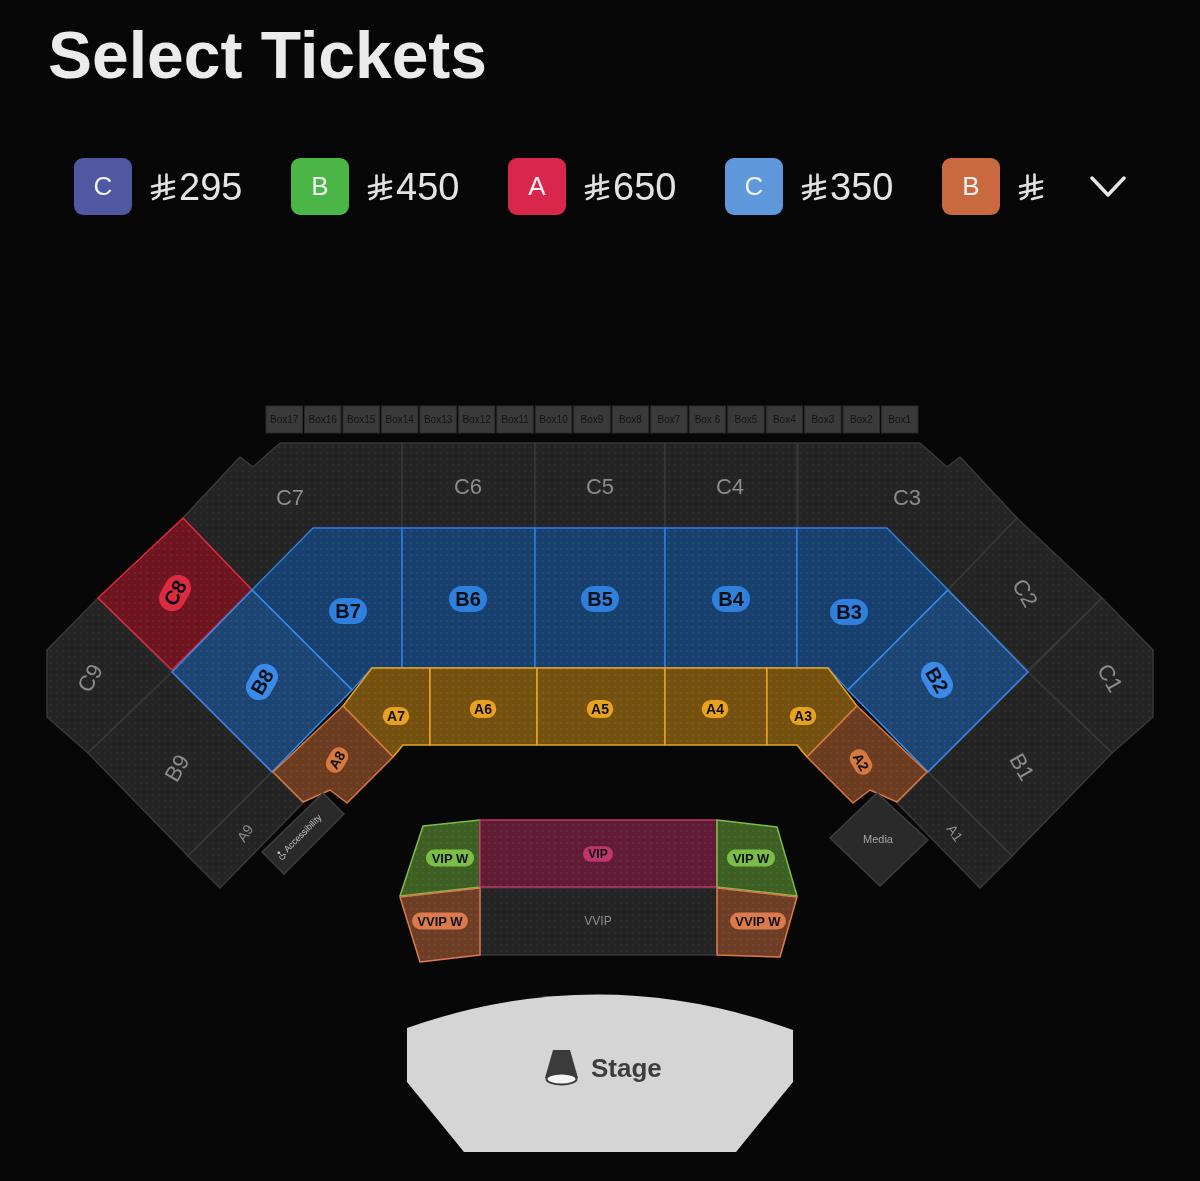 This screenshot has height=1181, width=1200. I want to click on price-label: 450, so click(428, 186).